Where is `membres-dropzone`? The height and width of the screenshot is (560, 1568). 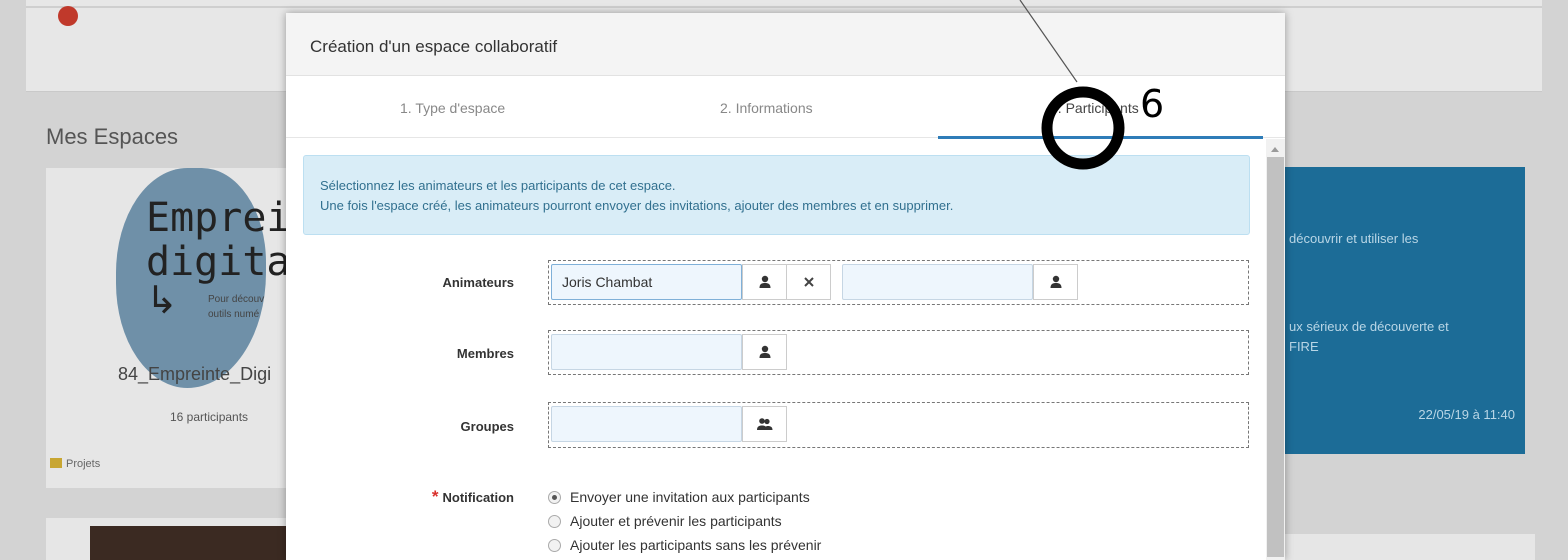 membres-dropzone is located at coordinates (898, 352).